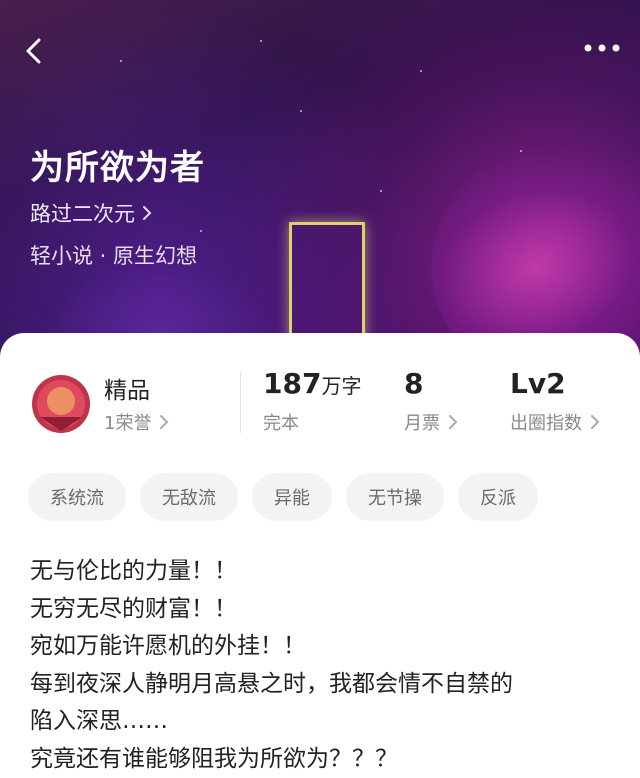 This screenshot has height=778, width=640. Describe the element at coordinates (320, 403) in the screenshot. I see `stats-row: 精品 1荣誉 187万字 完本 8 月票 Lv2 出圈指数` at that location.